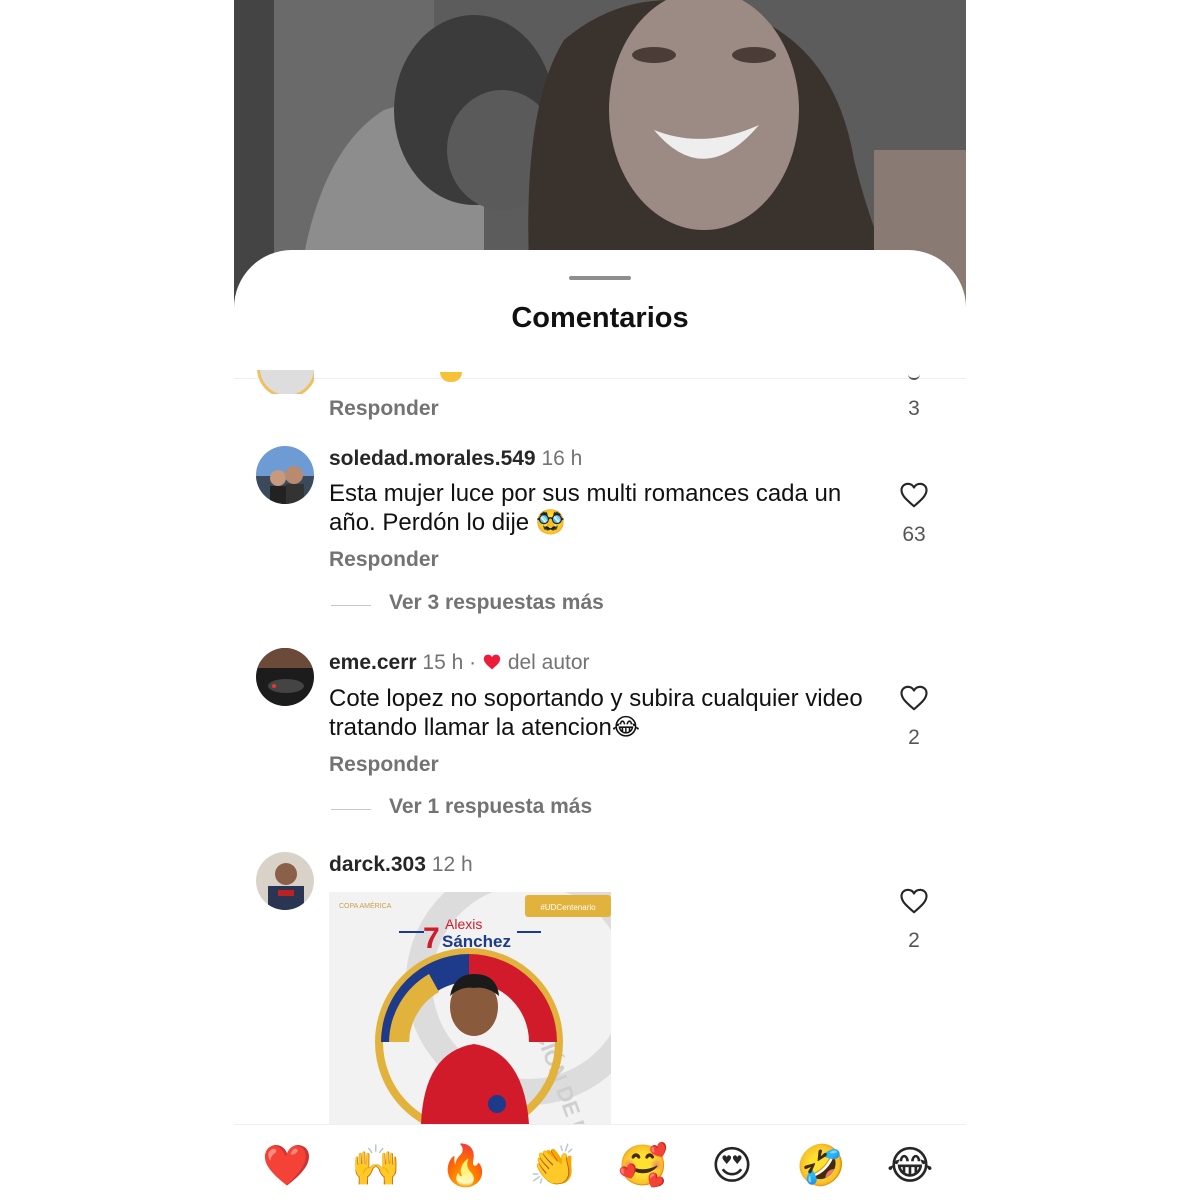  I want to click on reaction-fire-icon: 🔥, so click(465, 1166).